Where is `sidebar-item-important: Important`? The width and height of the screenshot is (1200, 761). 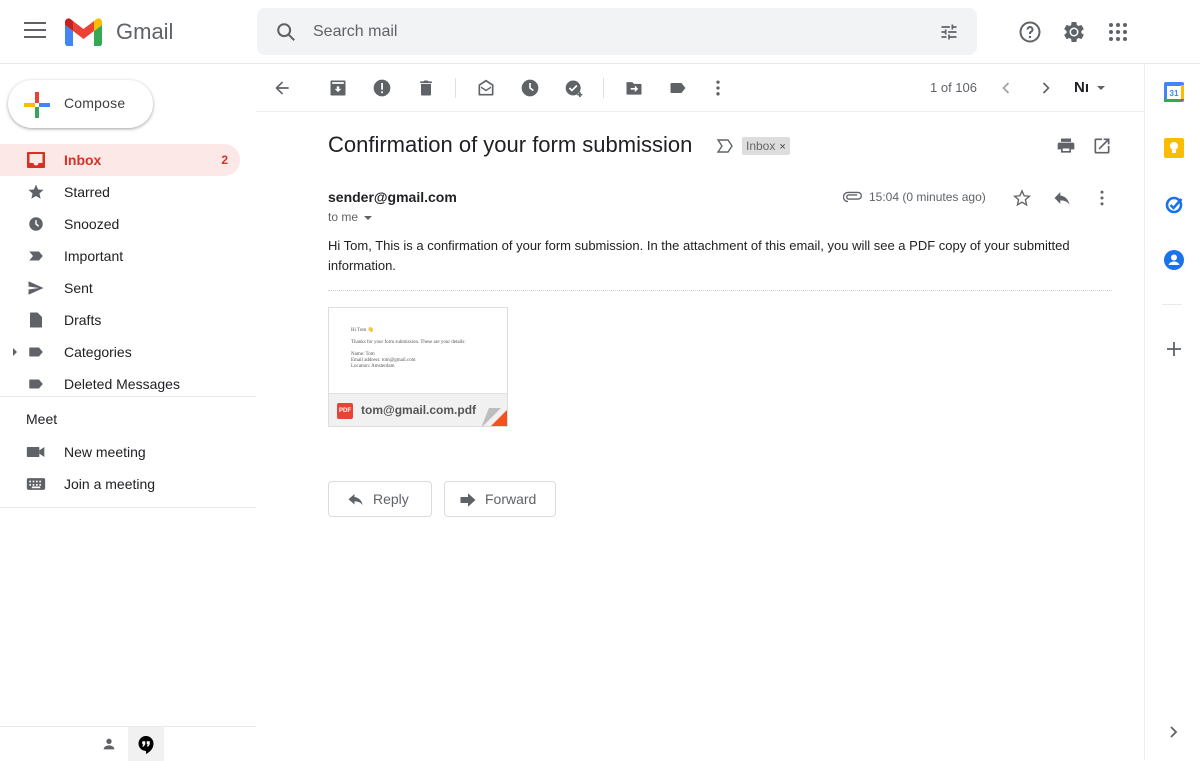
sidebar-item-important: Important is located at coordinates (120, 256).